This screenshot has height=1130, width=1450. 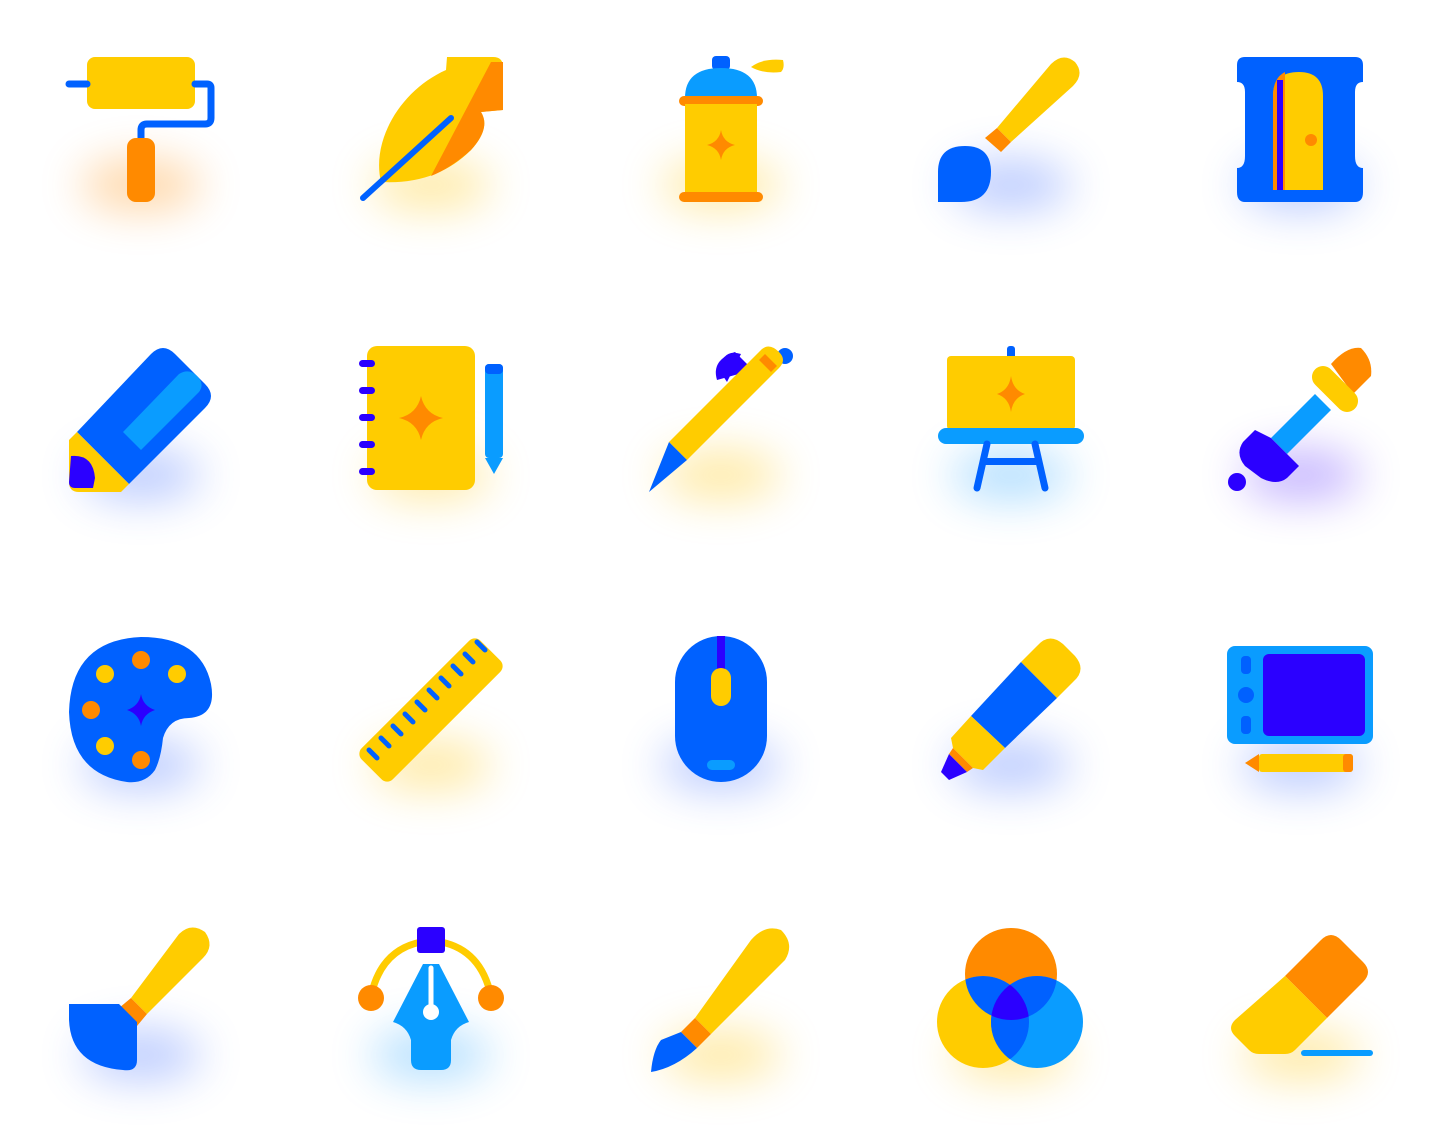 I want to click on pen-icon, so click(x=721, y=420).